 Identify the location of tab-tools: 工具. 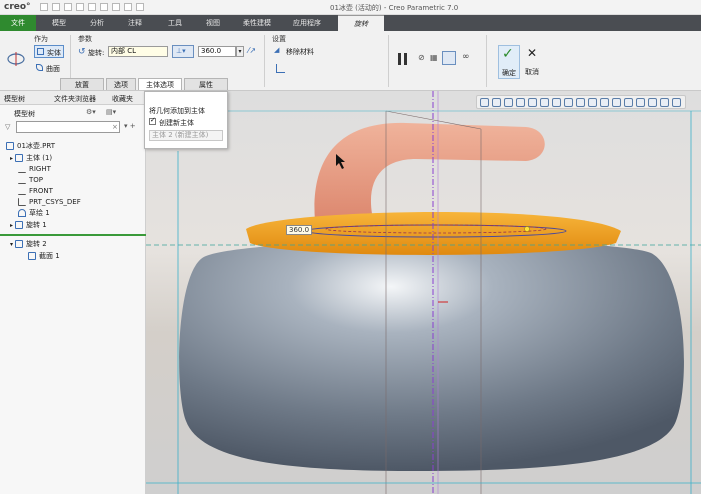
(175, 23).